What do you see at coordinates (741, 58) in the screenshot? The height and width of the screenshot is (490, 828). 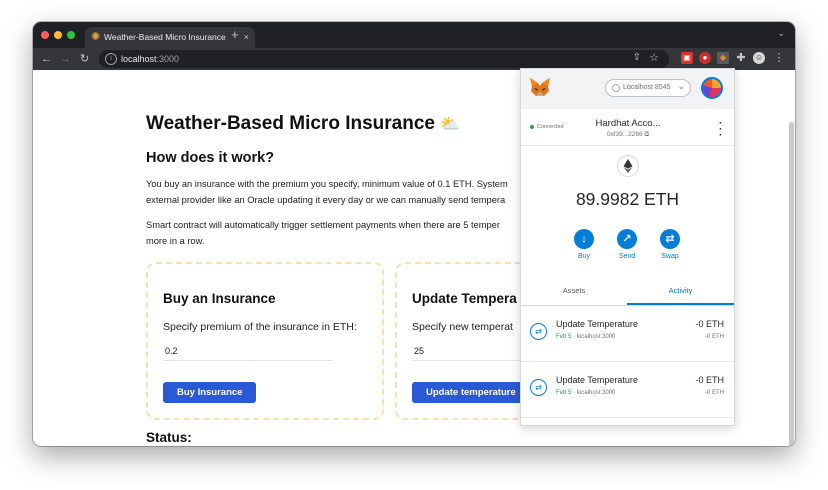 I see `extensions-puzzle-icon: ✚` at bounding box center [741, 58].